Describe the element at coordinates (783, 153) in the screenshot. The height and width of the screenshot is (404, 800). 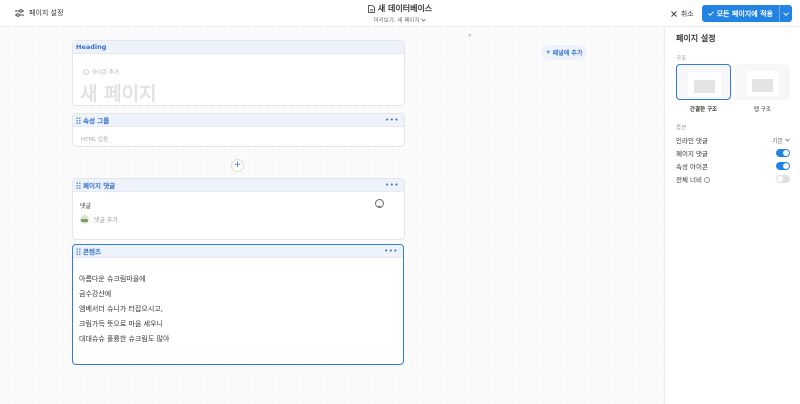
I see `page-comments-toggle` at that location.